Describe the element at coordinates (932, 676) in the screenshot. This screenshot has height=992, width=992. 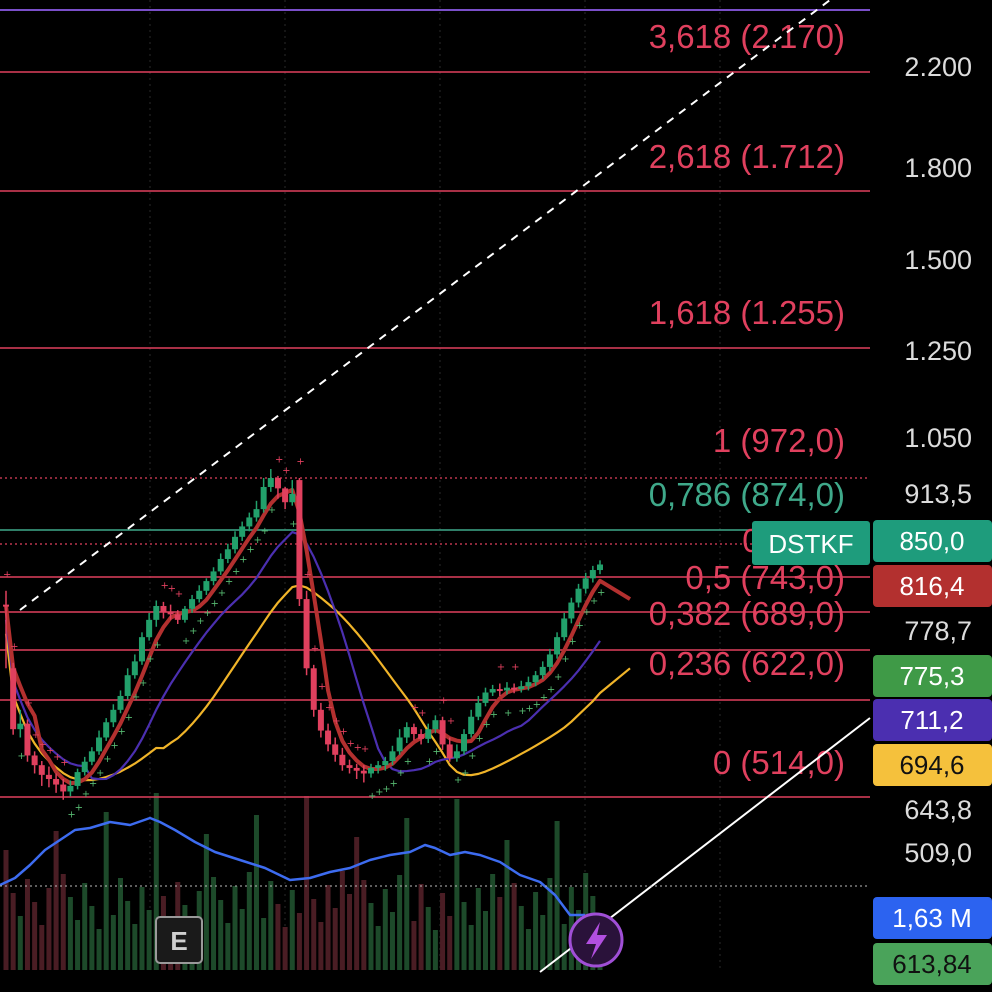
I see `price-tag-ma-green: 775,3` at that location.